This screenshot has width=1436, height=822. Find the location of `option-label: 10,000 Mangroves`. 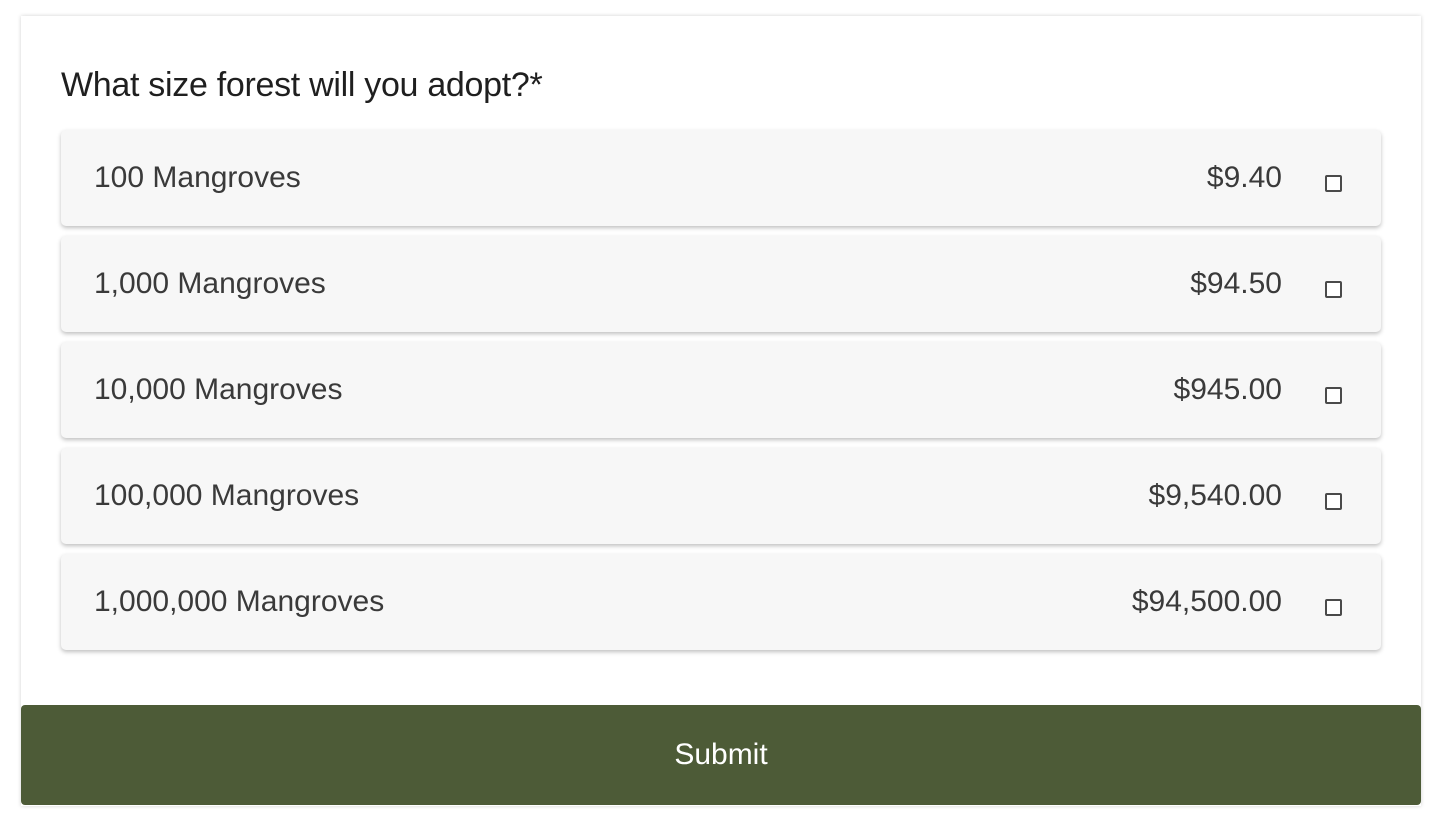

option-label: 10,000 Mangroves is located at coordinates (218, 389).